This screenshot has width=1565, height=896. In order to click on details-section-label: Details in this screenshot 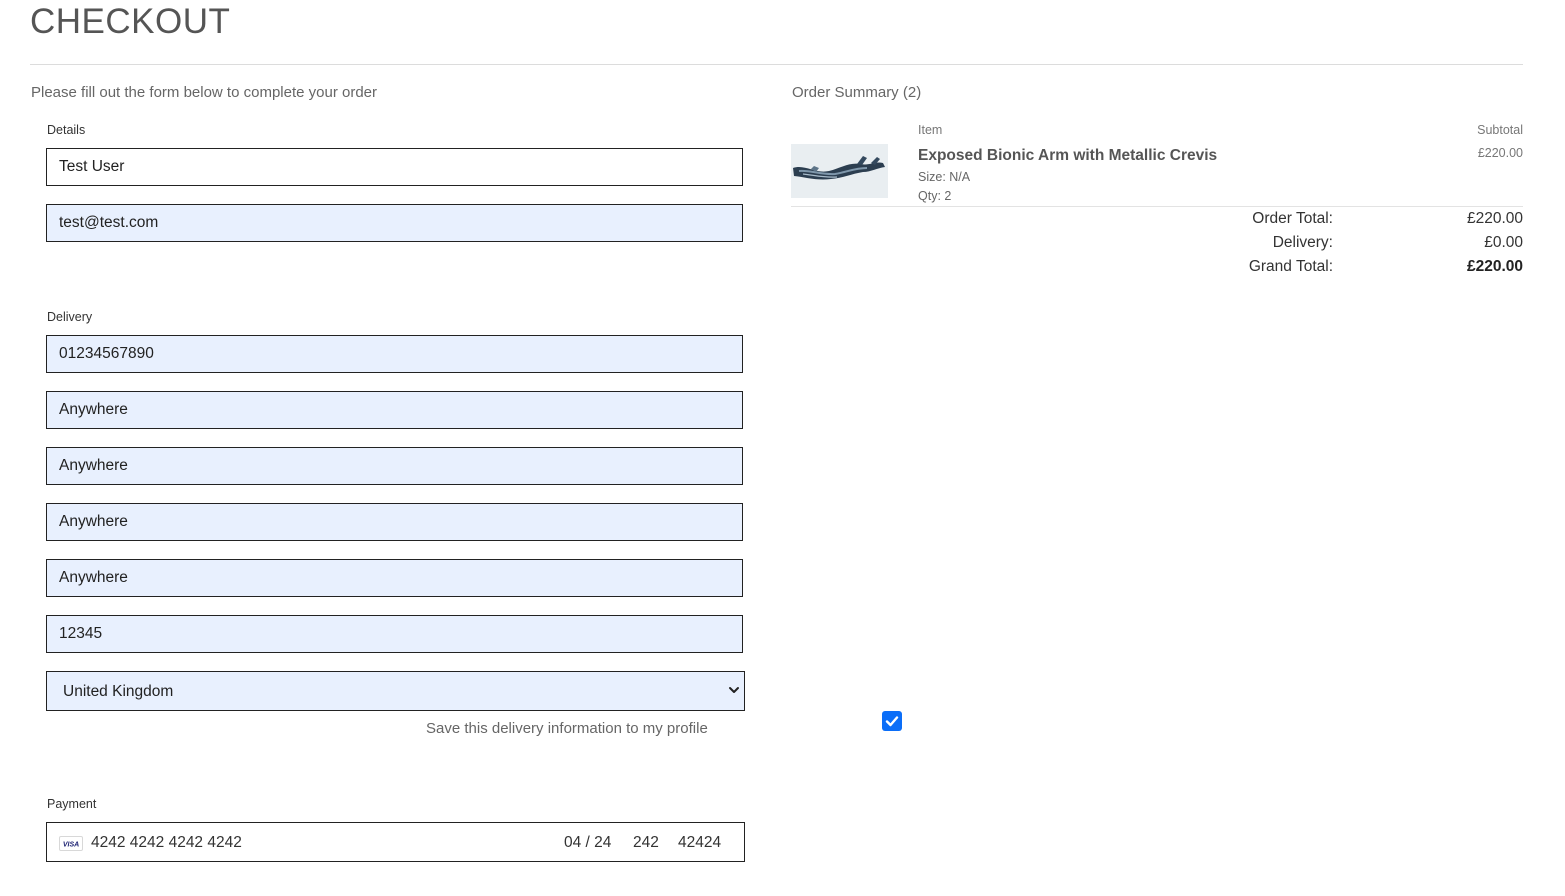, I will do `click(66, 130)`.